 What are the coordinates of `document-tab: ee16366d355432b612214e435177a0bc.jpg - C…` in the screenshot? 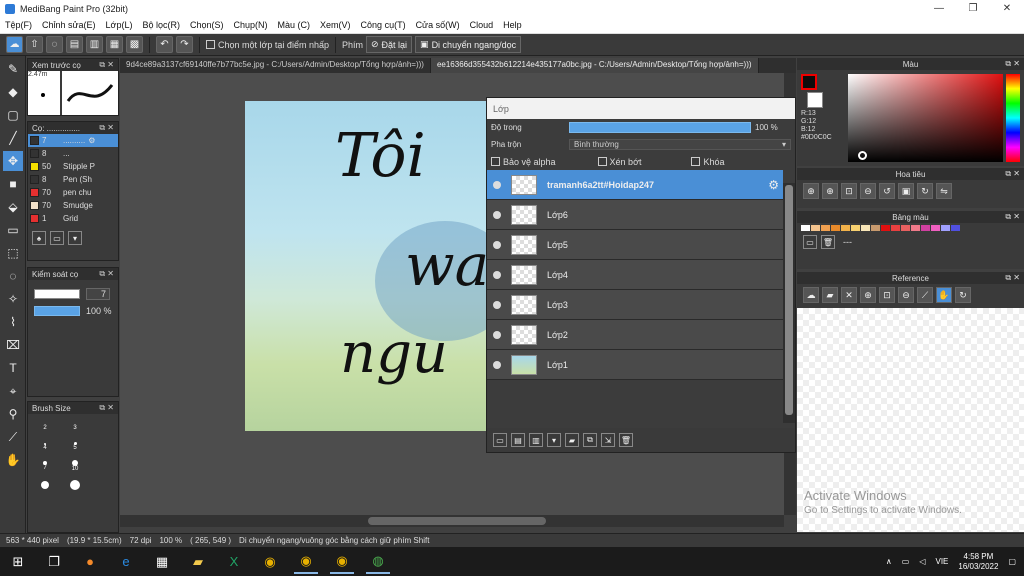 It's located at (594, 65).